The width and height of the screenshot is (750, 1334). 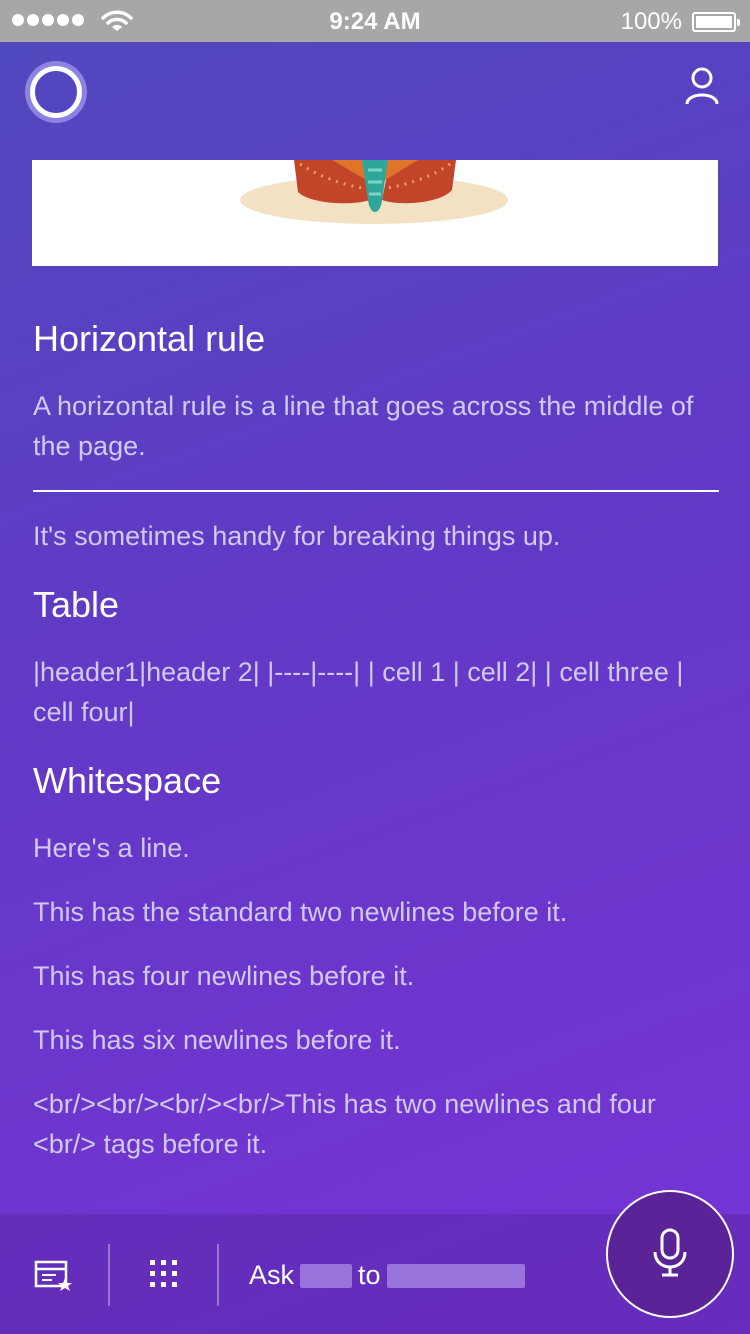 I want to click on illustration-card, so click(x=375, y=213).